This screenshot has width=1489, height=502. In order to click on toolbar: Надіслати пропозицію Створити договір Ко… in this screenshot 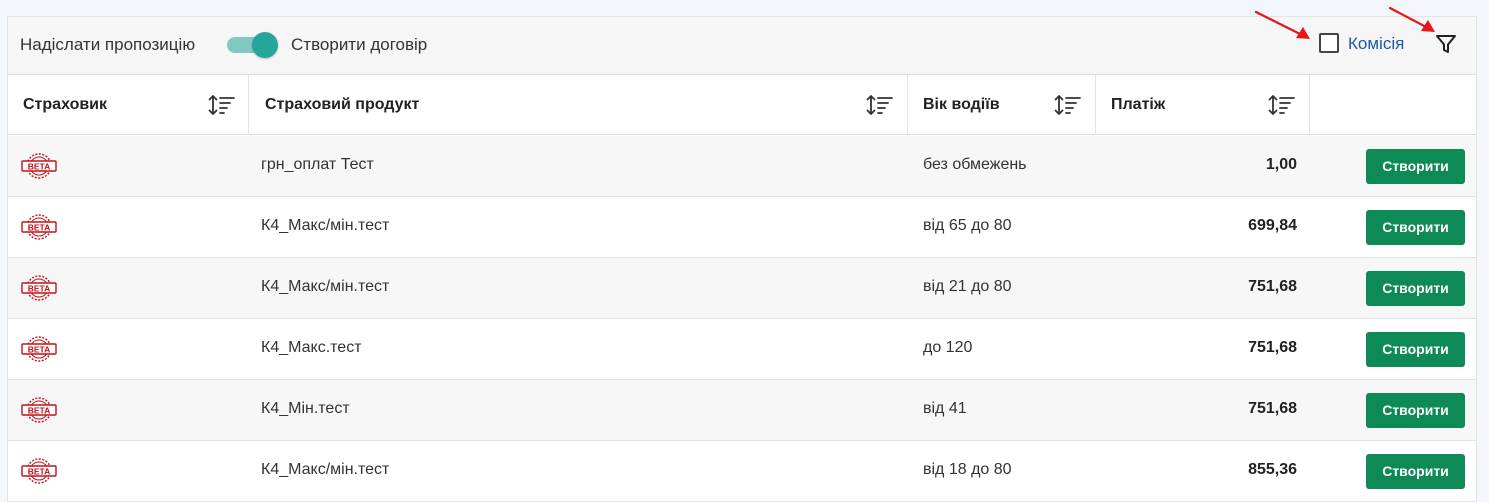, I will do `click(742, 46)`.